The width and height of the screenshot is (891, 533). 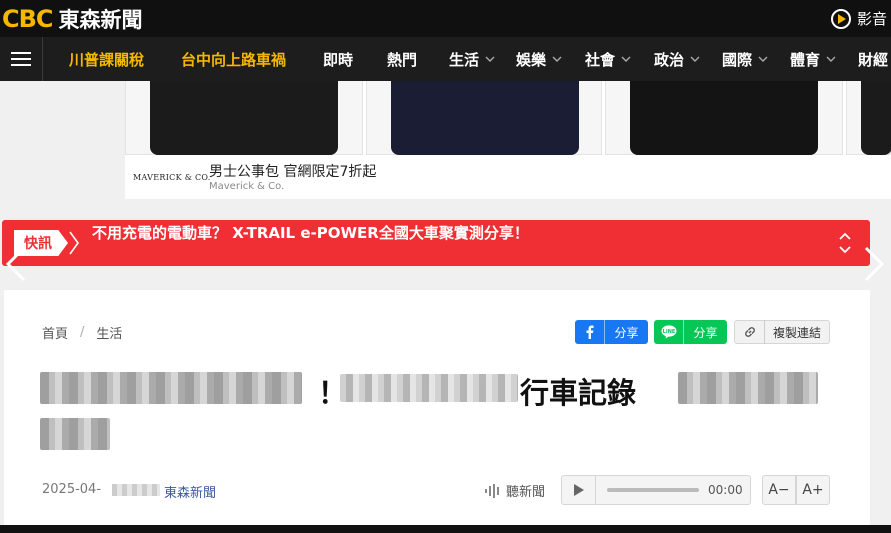 What do you see at coordinates (464, 59) in the screenshot?
I see `nav-label: 生活` at bounding box center [464, 59].